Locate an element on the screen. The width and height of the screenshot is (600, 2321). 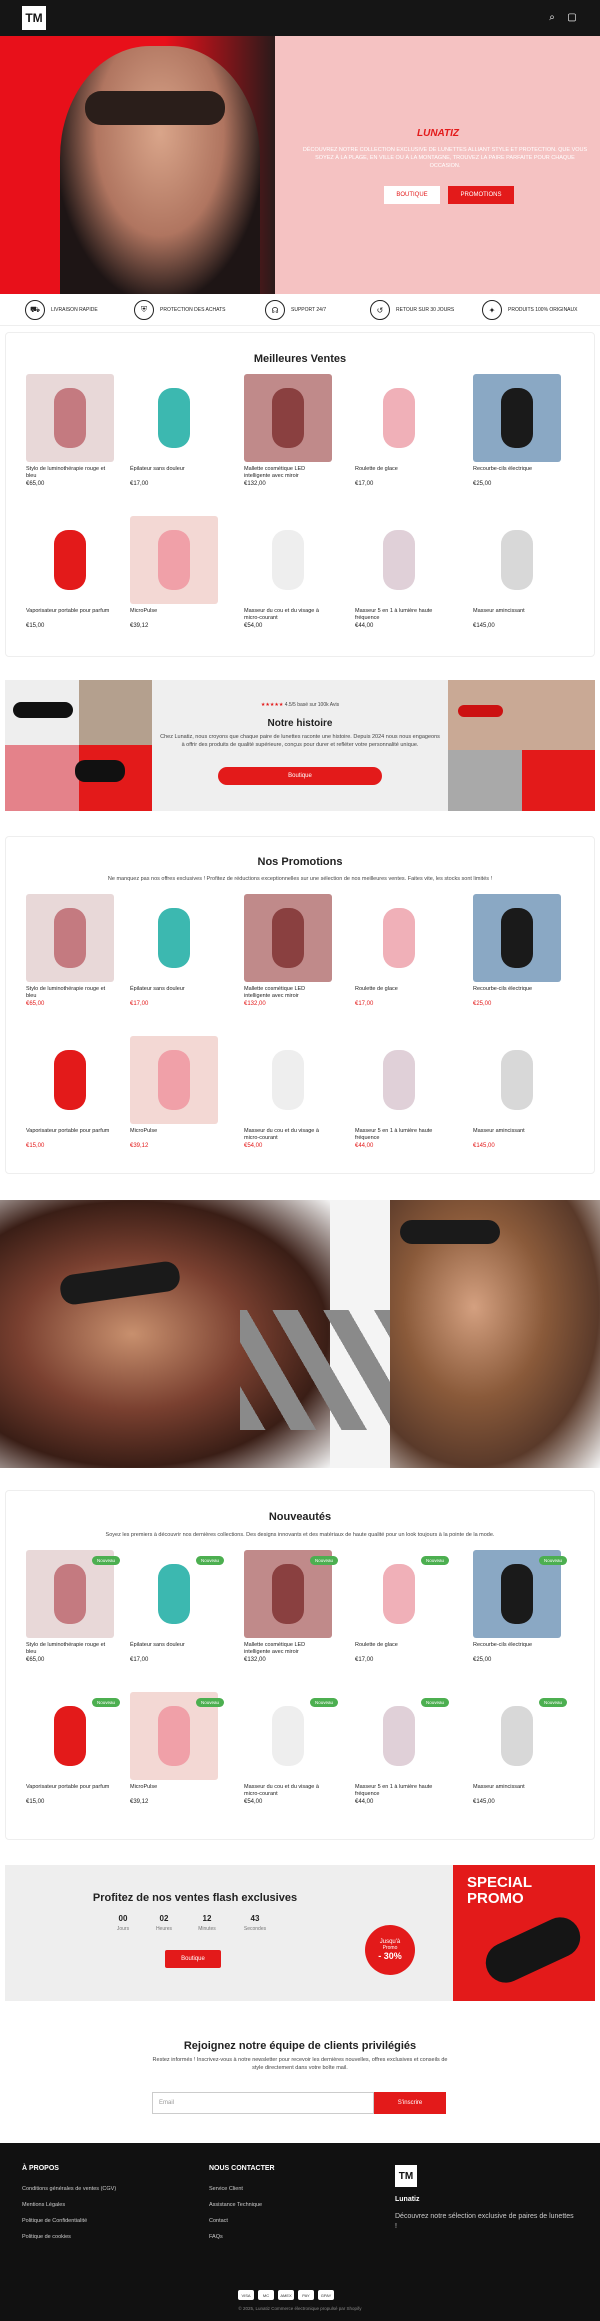
search-icon: ⌕ is located at coordinates (552, 18).